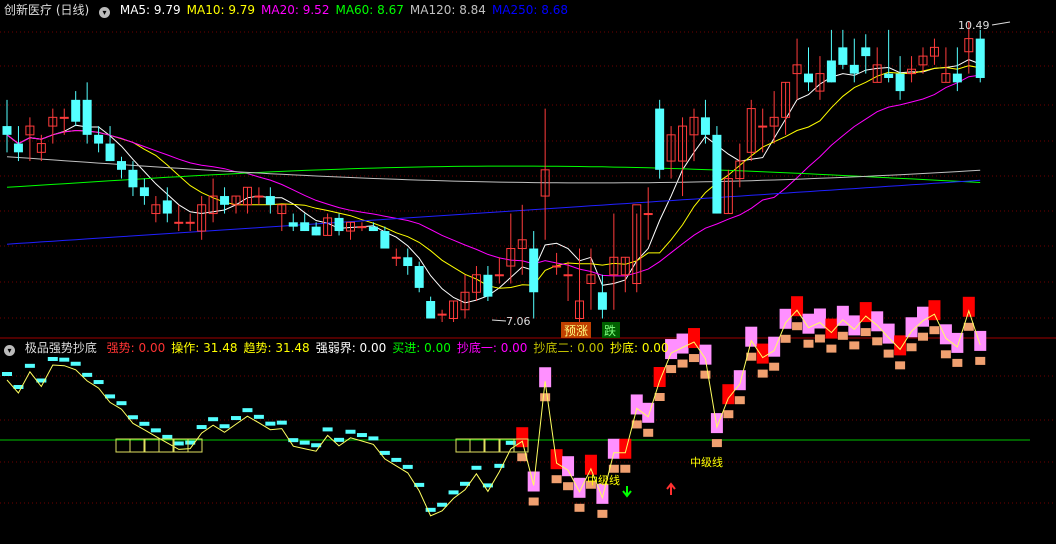  I want to click on low-price-label: 7.06, so click(518, 321).